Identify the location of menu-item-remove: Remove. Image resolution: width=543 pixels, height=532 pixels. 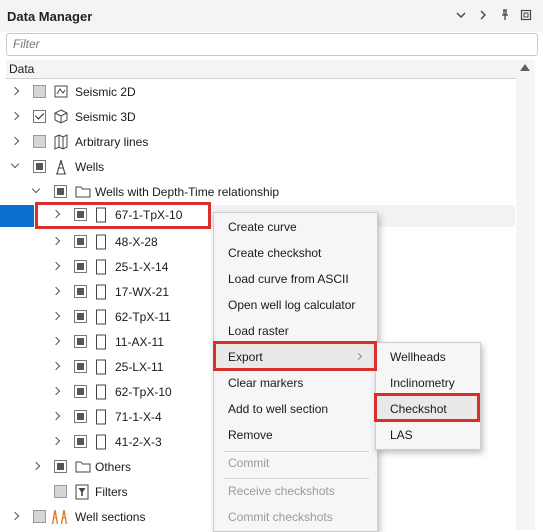
(294, 435).